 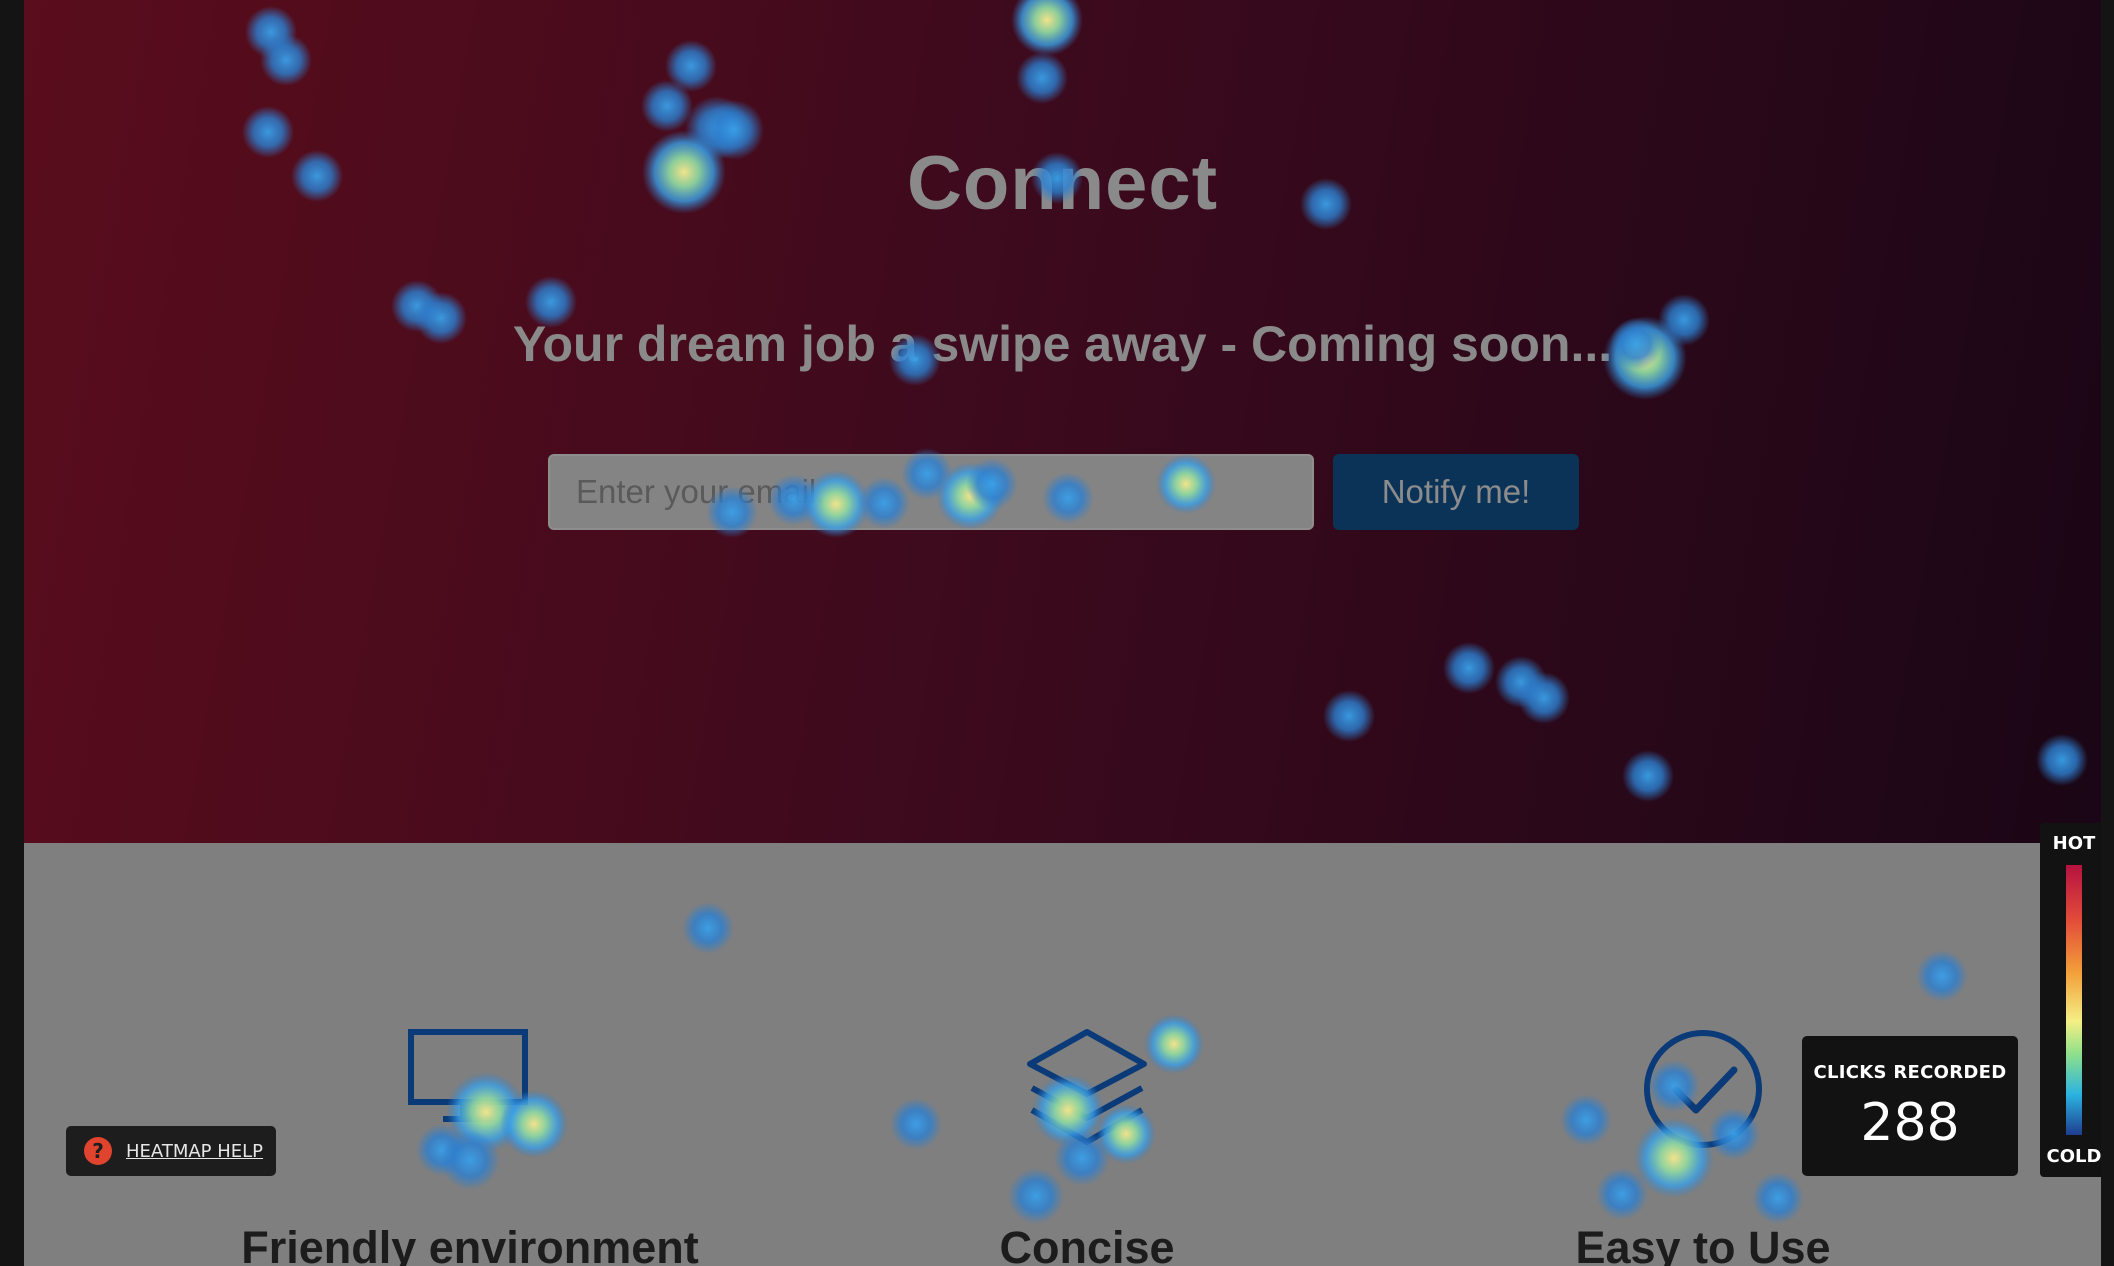 I want to click on clicks-recorded-panel: CLICKS RECORDED 288, so click(x=1910, y=1106).